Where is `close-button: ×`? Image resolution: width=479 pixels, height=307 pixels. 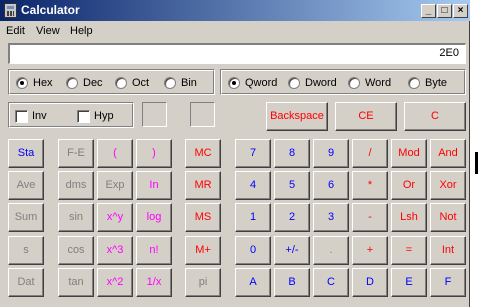 close-button: × is located at coordinates (460, 11).